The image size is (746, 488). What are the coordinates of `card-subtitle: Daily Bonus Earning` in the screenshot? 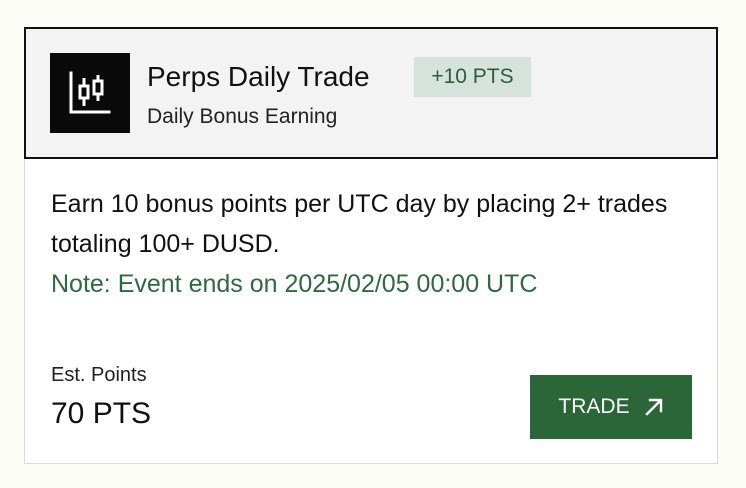 It's located at (242, 116).